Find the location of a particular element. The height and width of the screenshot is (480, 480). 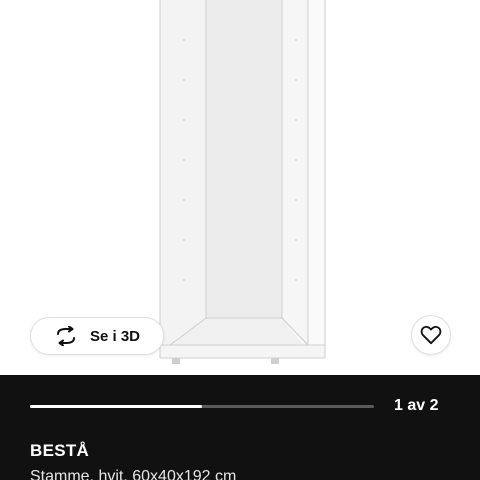

heart-outline-icon is located at coordinates (431, 335).